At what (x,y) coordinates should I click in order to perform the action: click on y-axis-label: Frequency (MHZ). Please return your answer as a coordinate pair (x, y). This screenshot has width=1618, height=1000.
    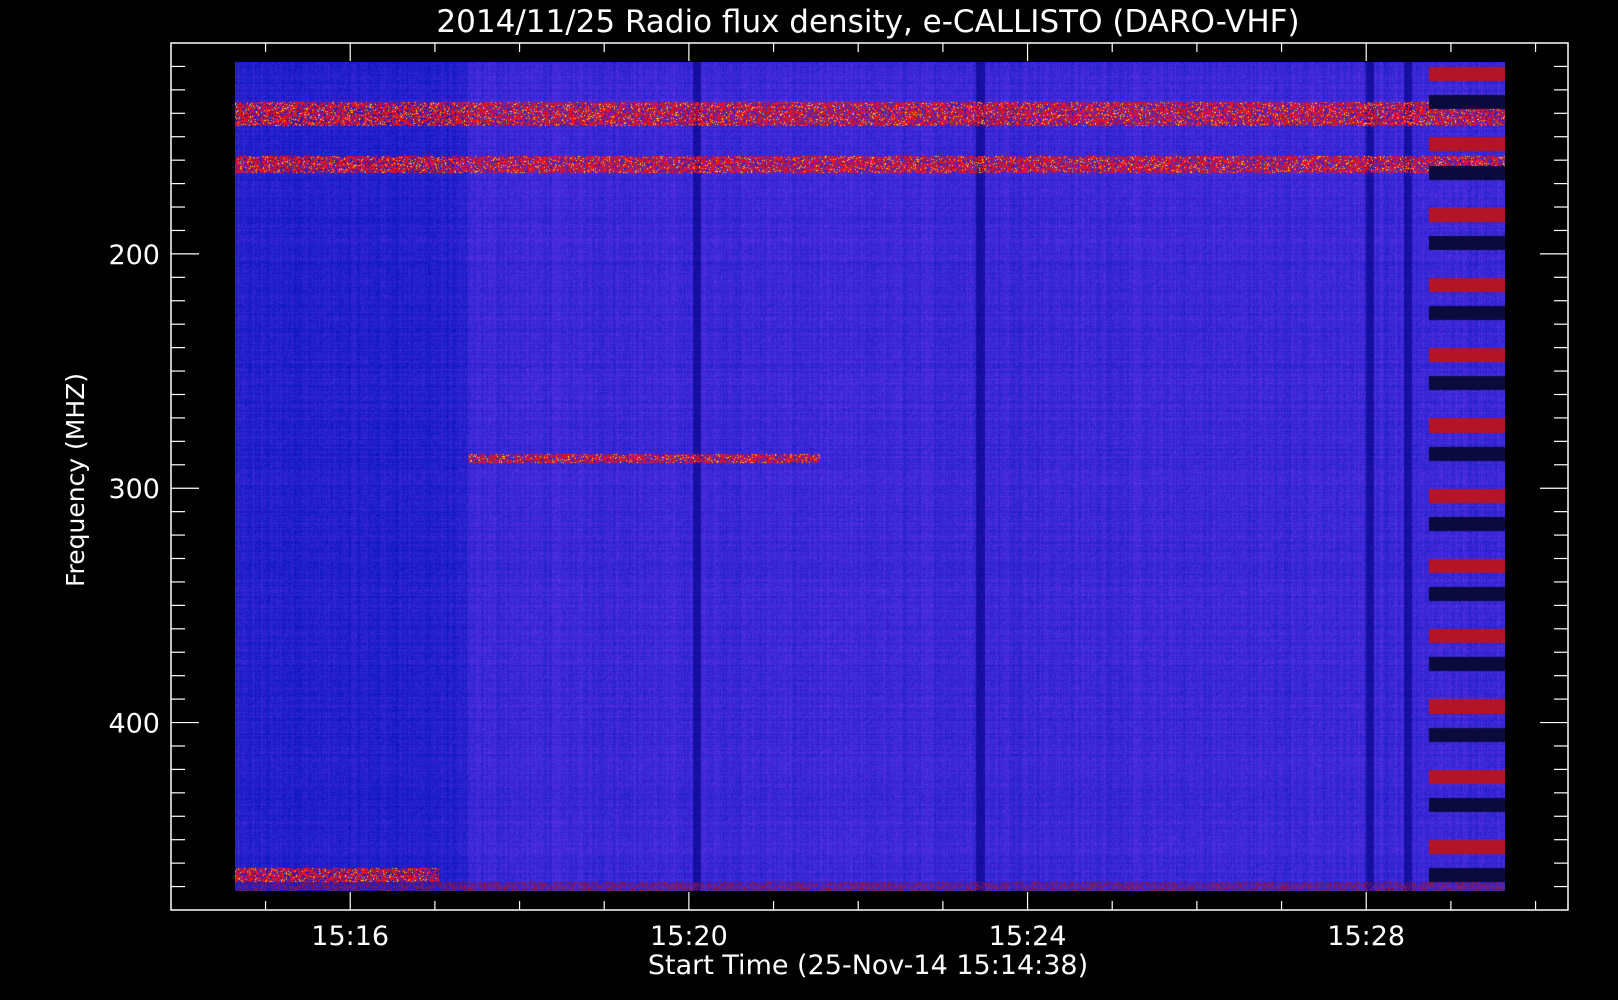
    Looking at the image, I should click on (75, 480).